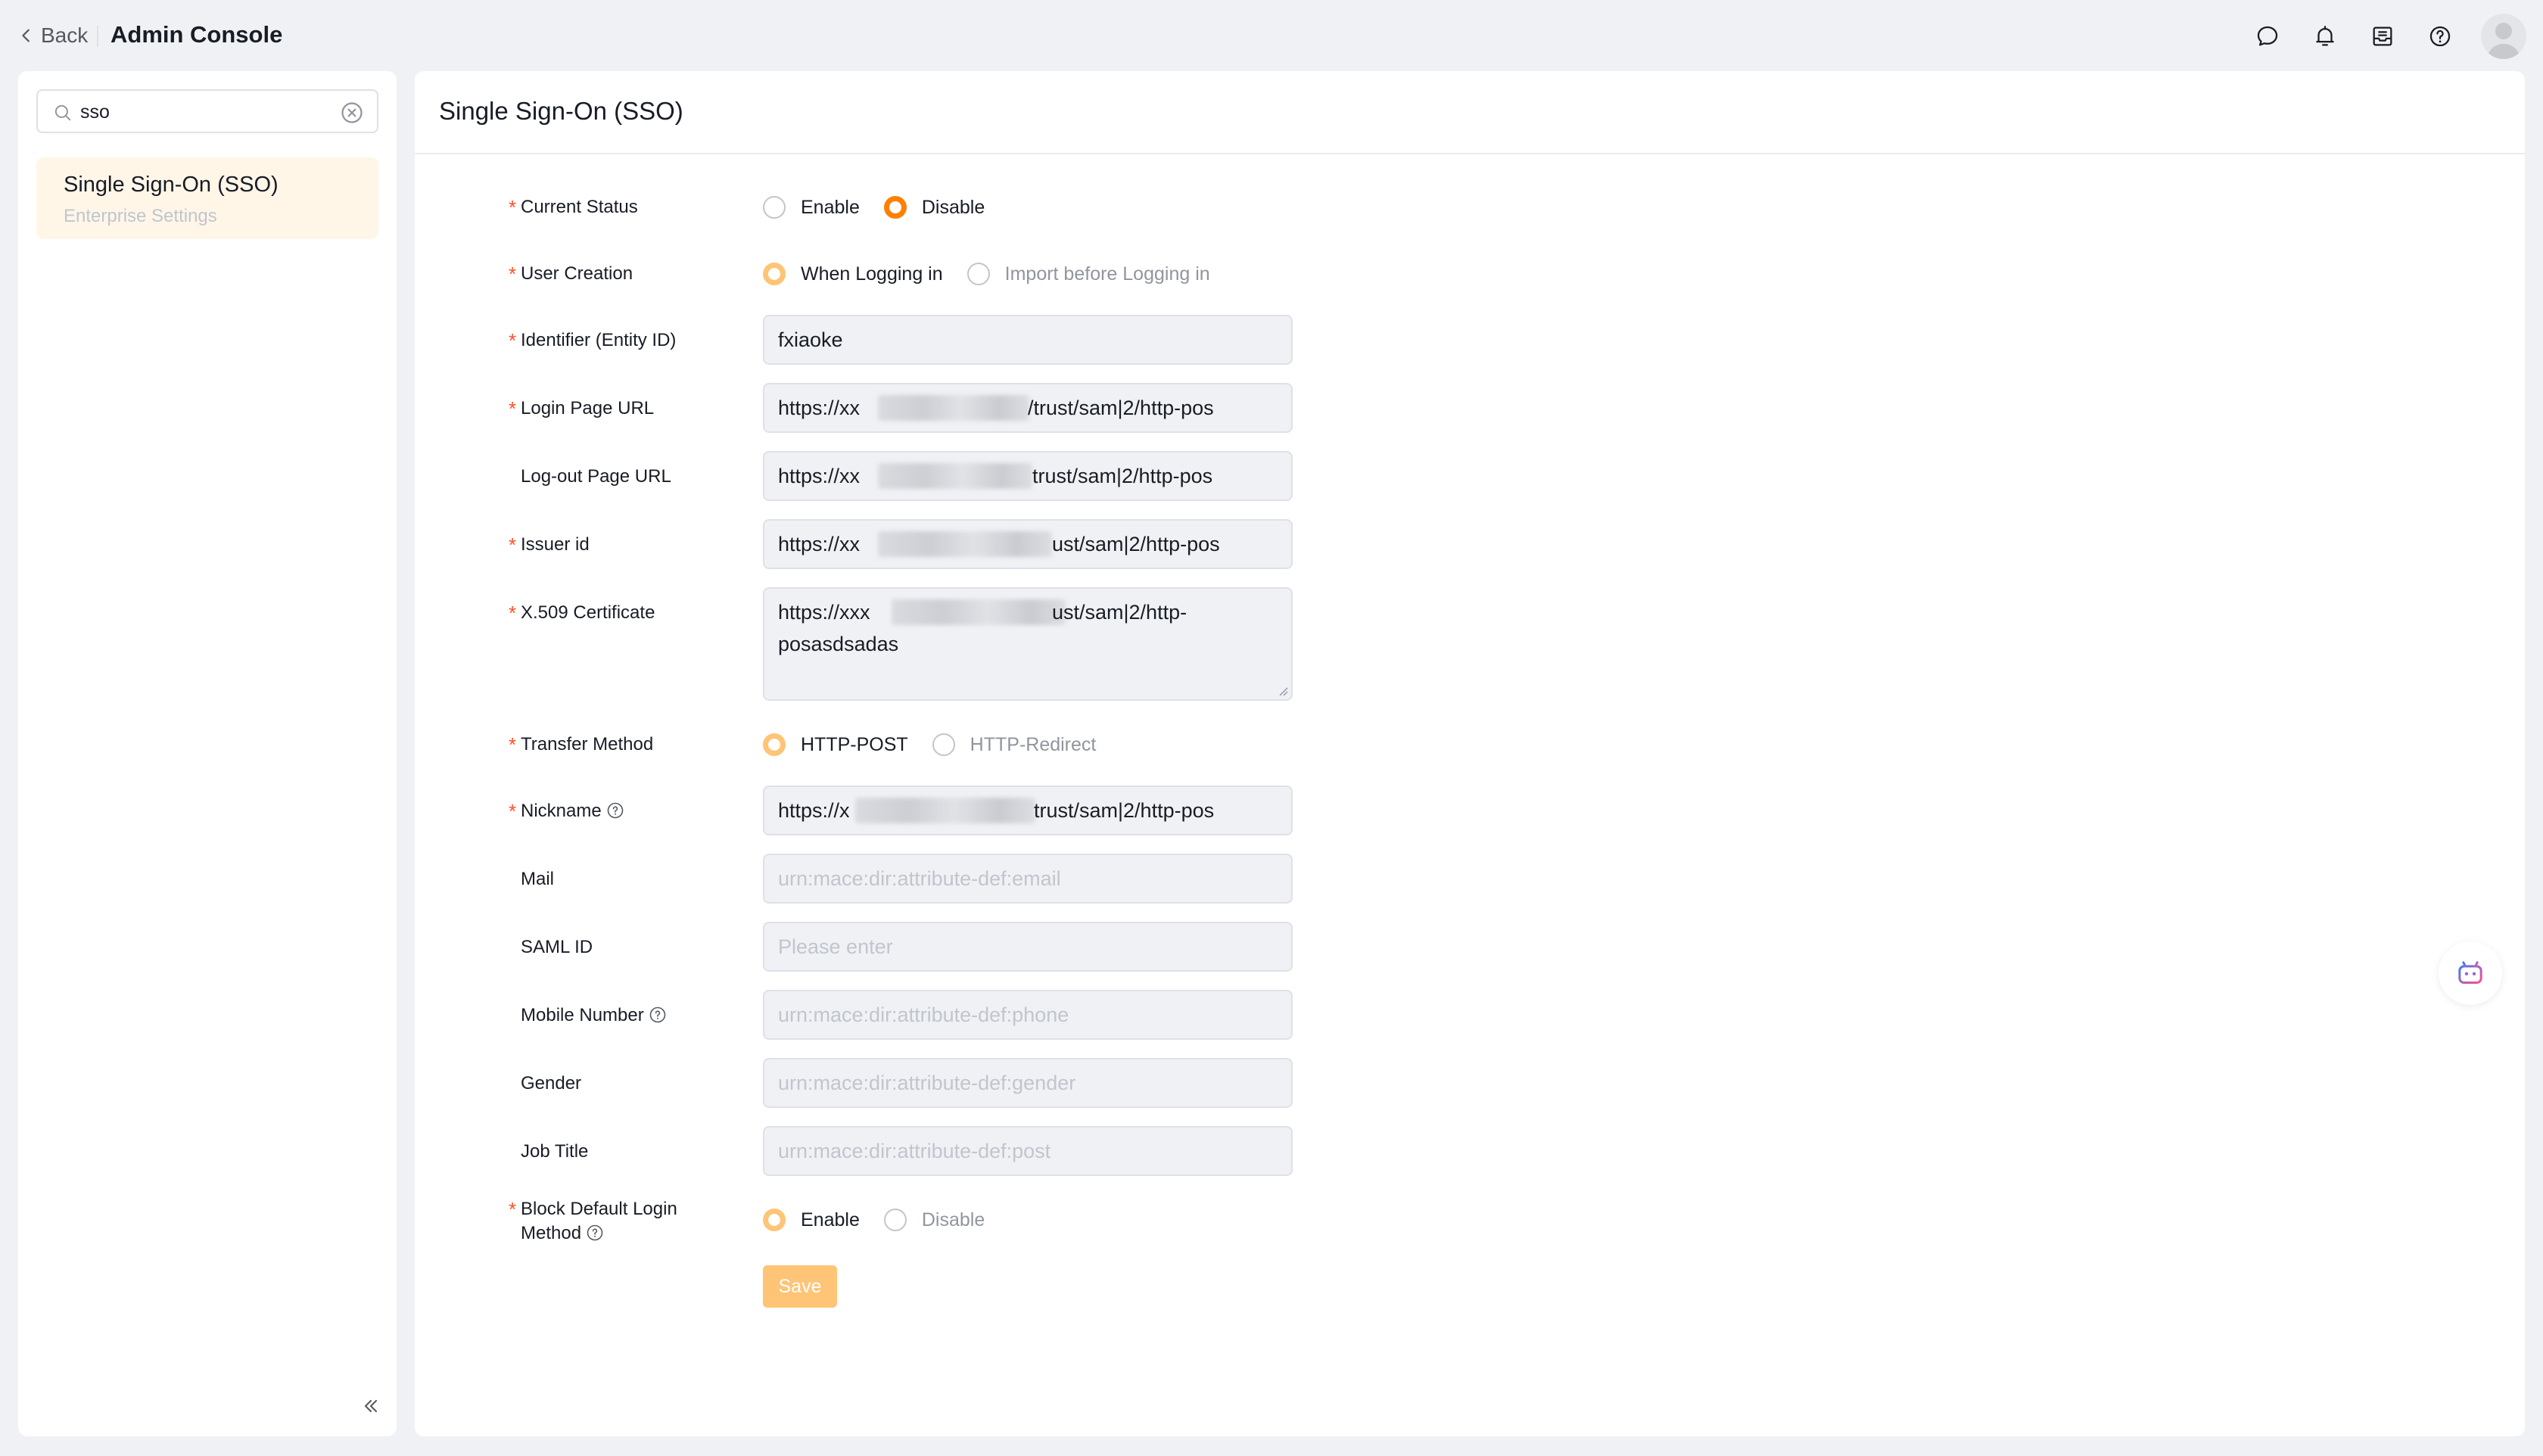 This screenshot has width=2543, height=1456. What do you see at coordinates (2267, 36) in the screenshot?
I see `chat-icon` at bounding box center [2267, 36].